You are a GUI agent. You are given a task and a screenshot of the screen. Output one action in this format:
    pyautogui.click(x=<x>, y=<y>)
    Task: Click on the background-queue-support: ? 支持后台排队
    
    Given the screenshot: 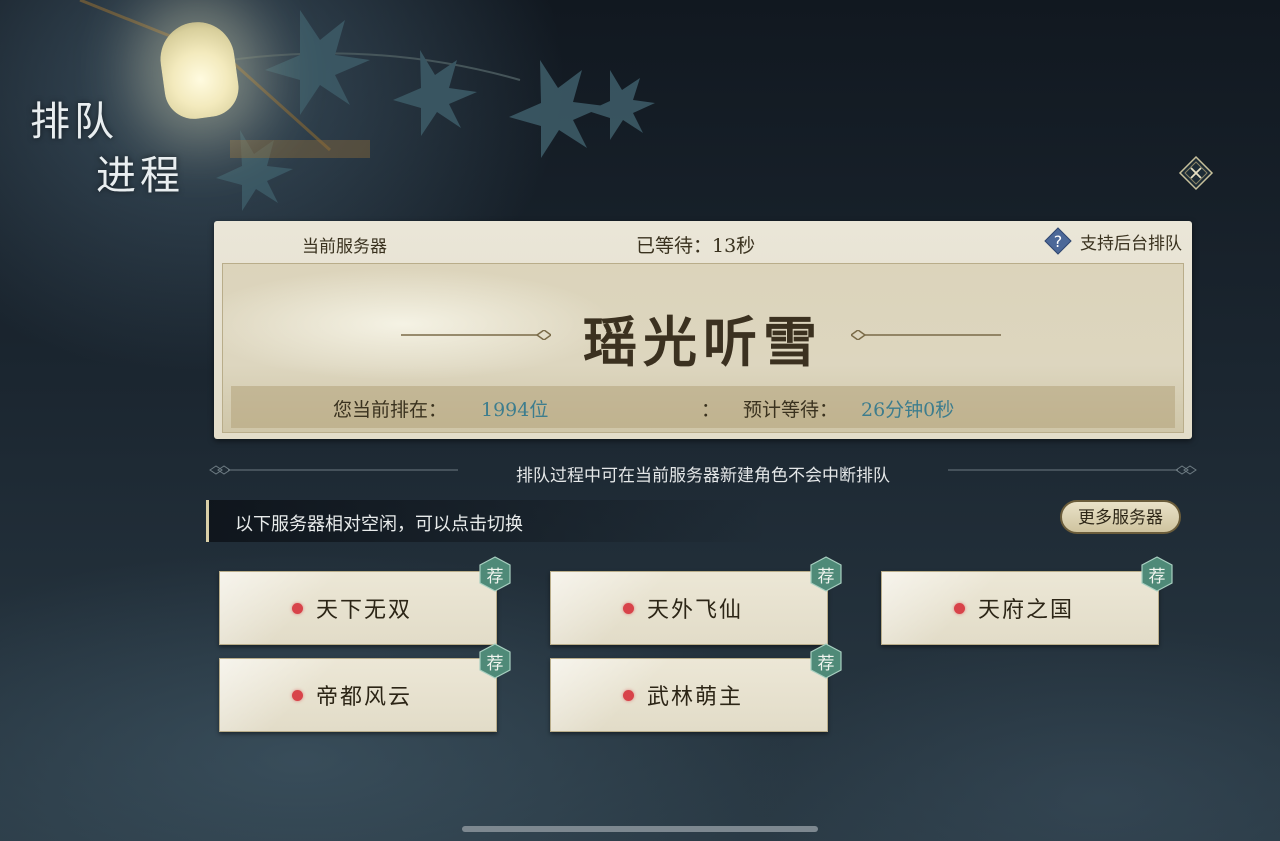 What is the action you would take?
    pyautogui.click(x=1113, y=241)
    